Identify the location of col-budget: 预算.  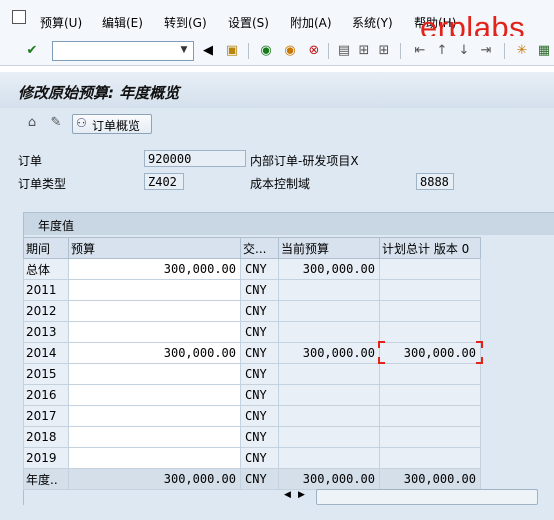
(154, 248).